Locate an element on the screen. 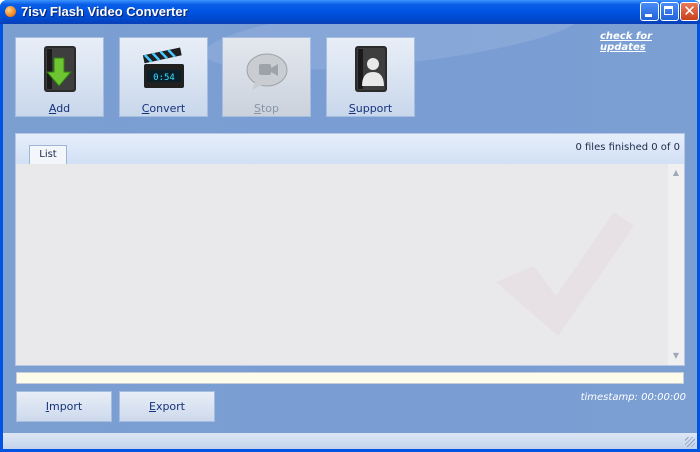 The width and height of the screenshot is (700, 452). support-icon is located at coordinates (371, 69).